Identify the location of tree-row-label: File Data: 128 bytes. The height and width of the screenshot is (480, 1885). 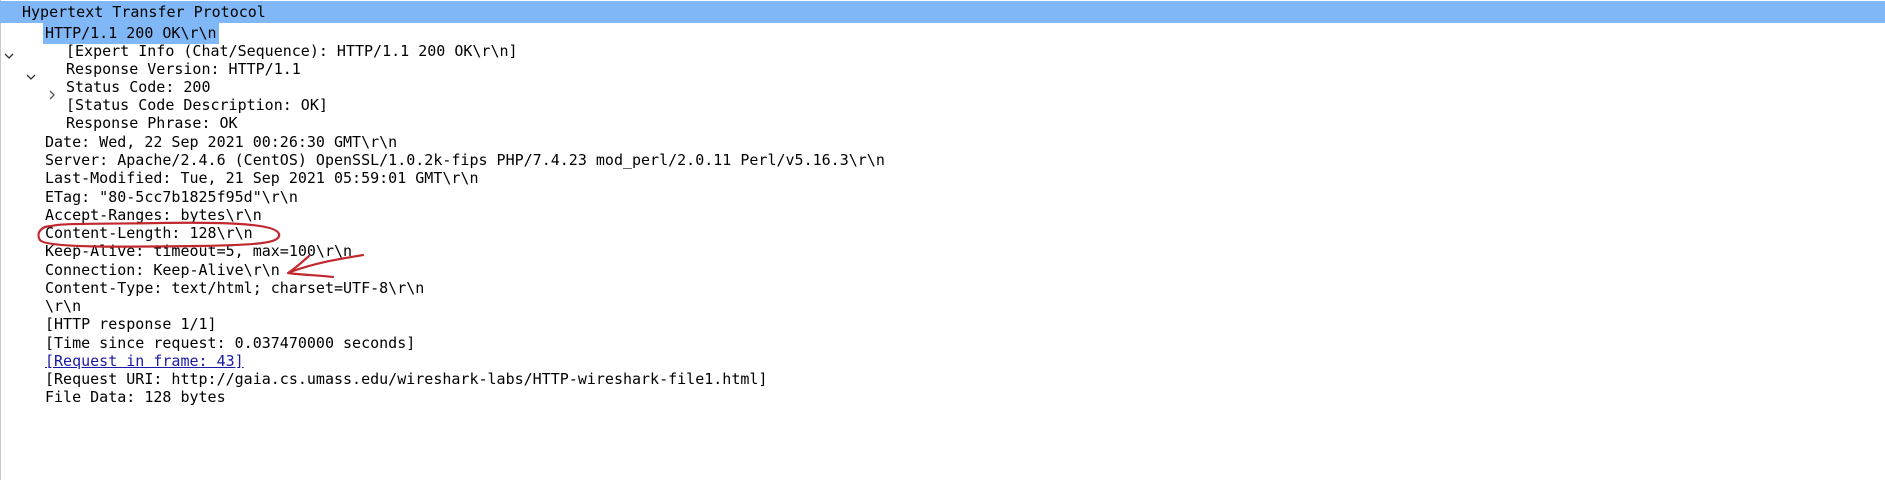
(135, 397).